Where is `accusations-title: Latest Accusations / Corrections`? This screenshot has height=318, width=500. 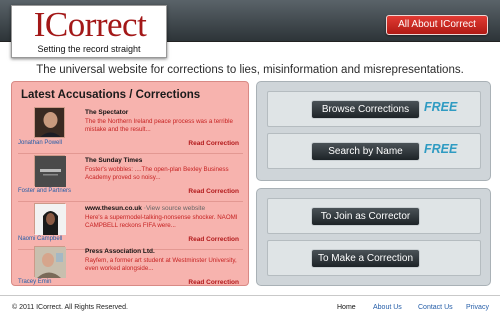
accusations-title: Latest Accusations / Corrections is located at coordinates (111, 95).